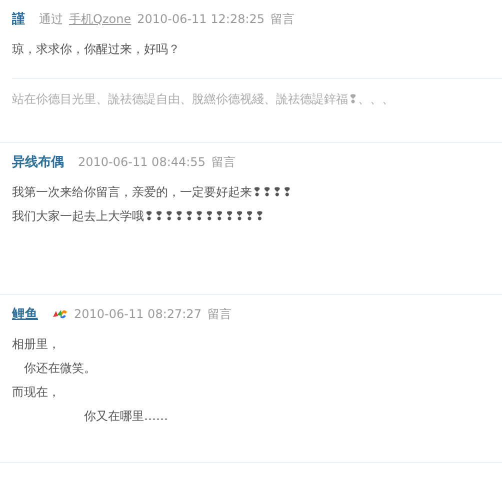 The image size is (502, 485). What do you see at coordinates (51, 19) in the screenshot?
I see `via-label: 通过` at bounding box center [51, 19].